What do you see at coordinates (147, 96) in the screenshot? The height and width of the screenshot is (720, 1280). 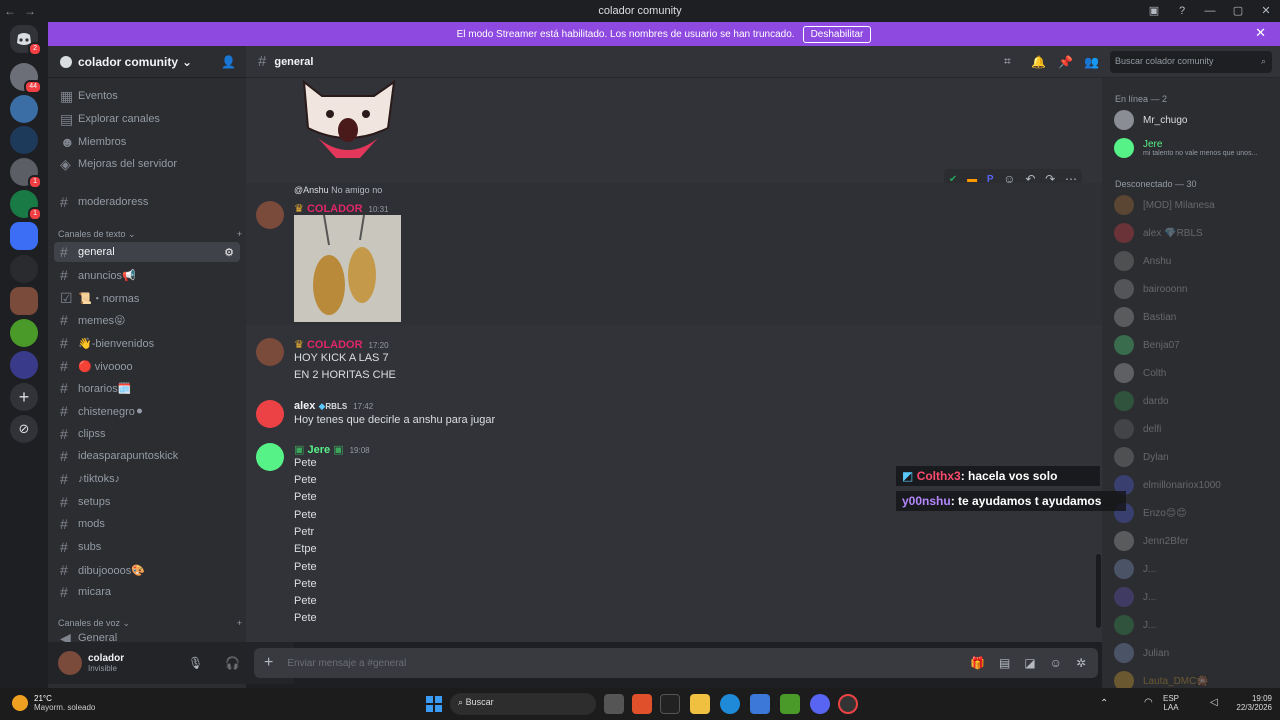 I see `sidebar-item-eventos: ▦ Eventos` at bounding box center [147, 96].